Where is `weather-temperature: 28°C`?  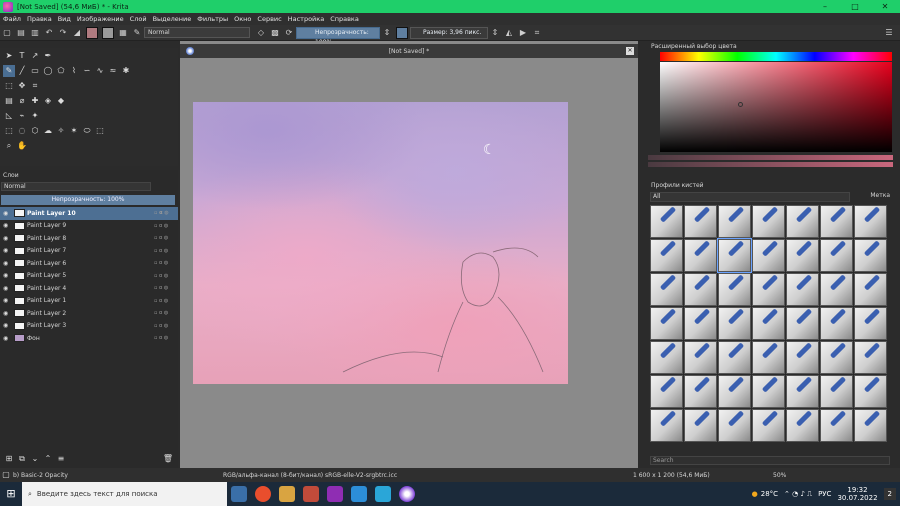
weather-temperature: 28°C is located at coordinates (769, 494).